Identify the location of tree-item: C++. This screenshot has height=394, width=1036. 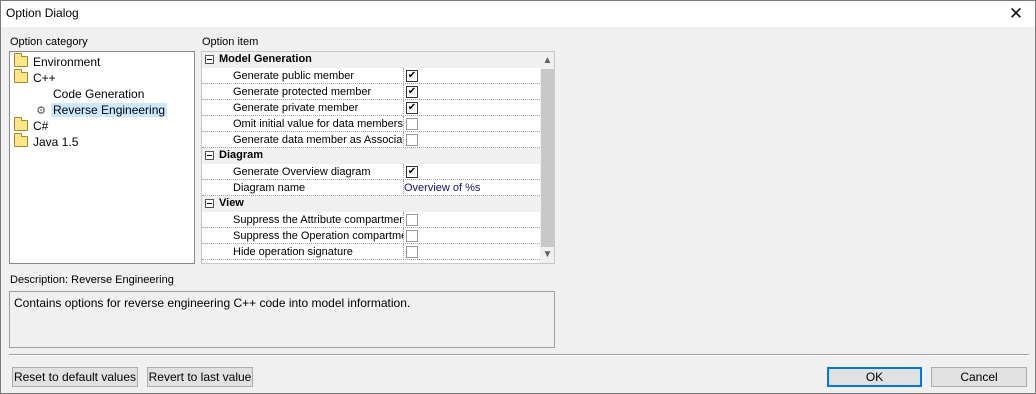
(35, 77).